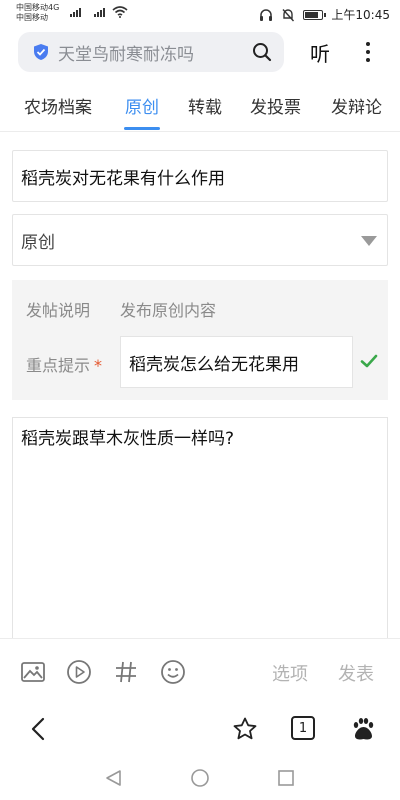 This screenshot has height=800, width=400. I want to click on post-type-select: 原创, so click(200, 240).